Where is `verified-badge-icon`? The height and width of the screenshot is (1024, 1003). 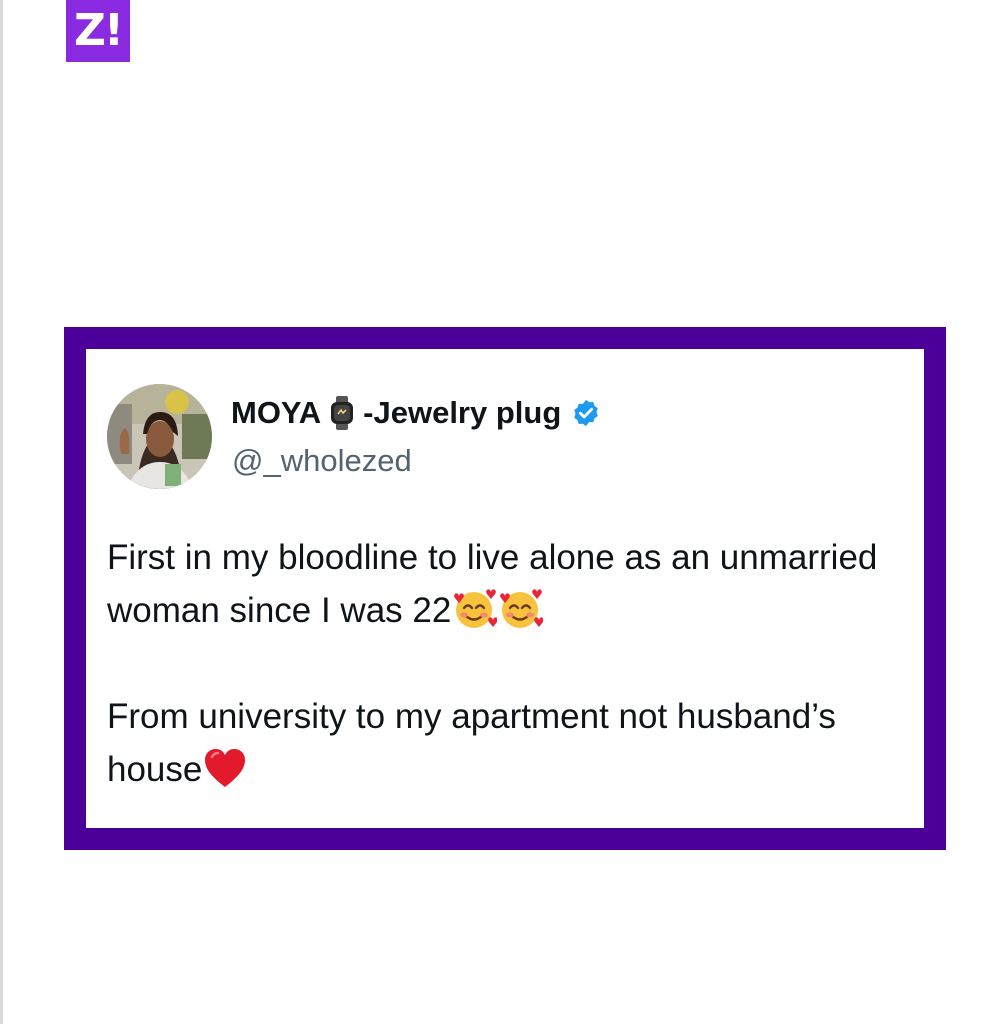 verified-badge-icon is located at coordinates (586, 413).